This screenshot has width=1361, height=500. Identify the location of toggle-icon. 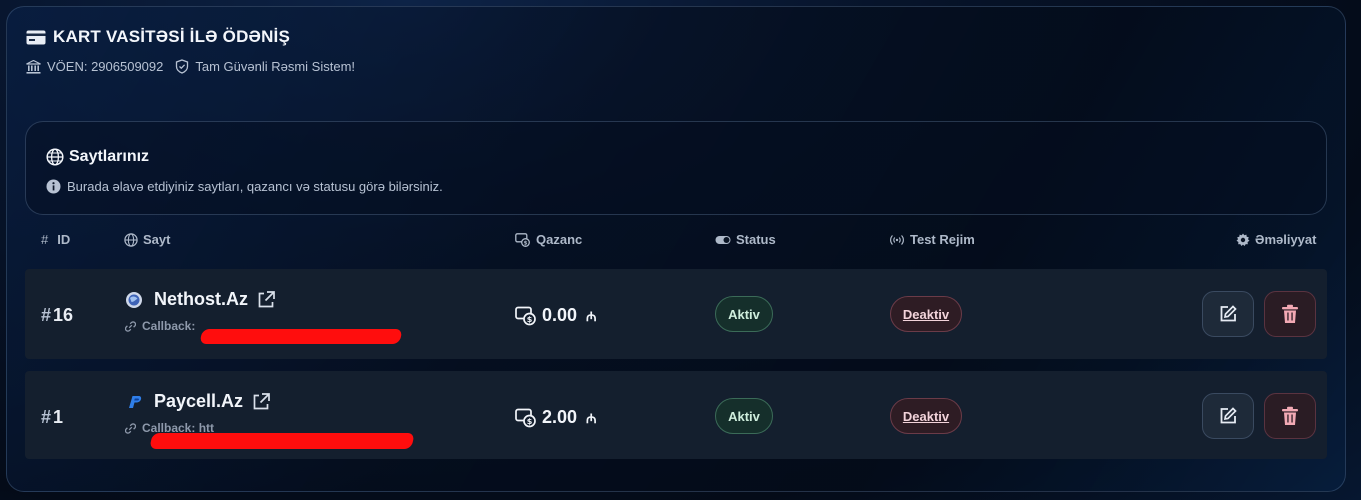
(723, 240).